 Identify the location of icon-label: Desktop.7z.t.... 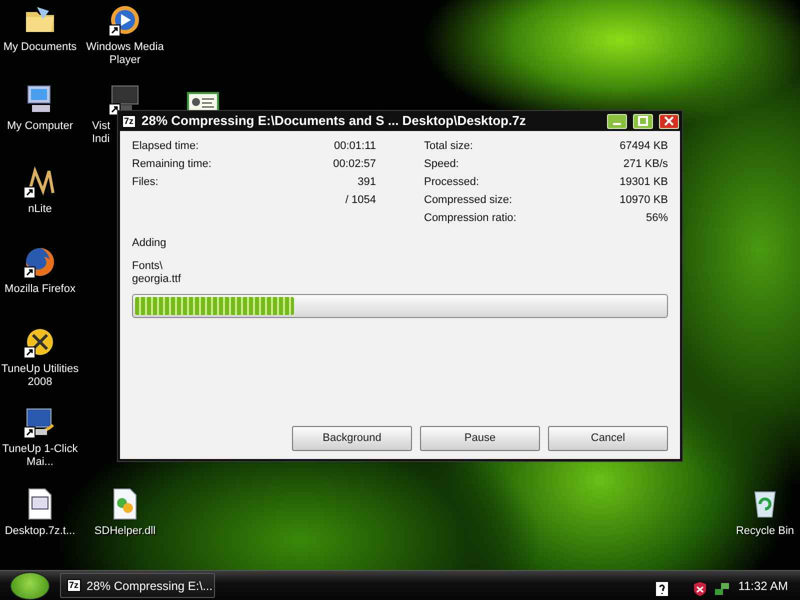
(40, 531).